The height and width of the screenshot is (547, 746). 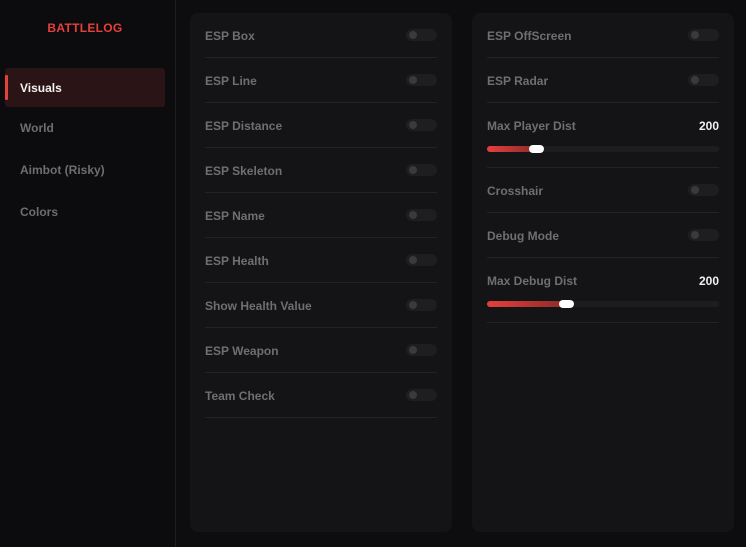 I want to click on esp-weapon-toggle, so click(x=421, y=350).